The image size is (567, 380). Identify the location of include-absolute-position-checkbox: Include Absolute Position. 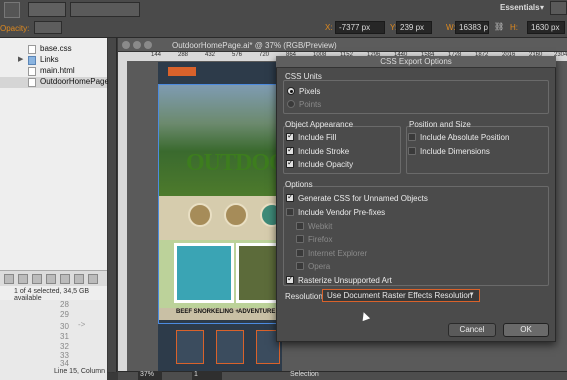
(458, 137).